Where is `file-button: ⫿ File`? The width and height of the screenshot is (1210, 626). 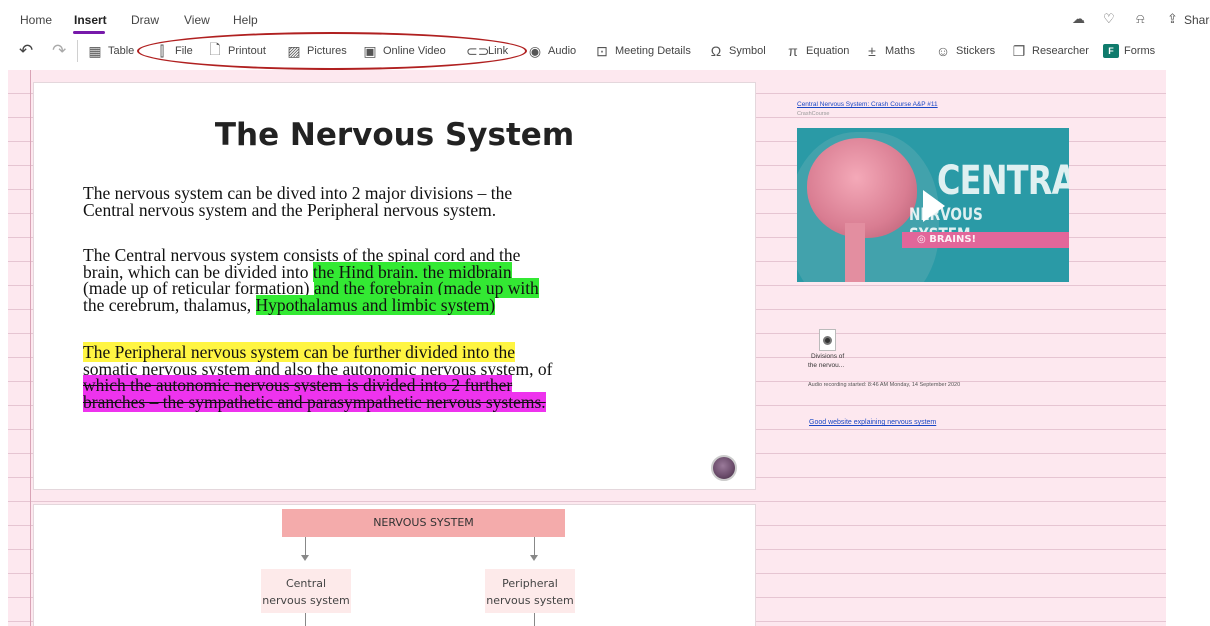 file-button: ⫿ File is located at coordinates (173, 51).